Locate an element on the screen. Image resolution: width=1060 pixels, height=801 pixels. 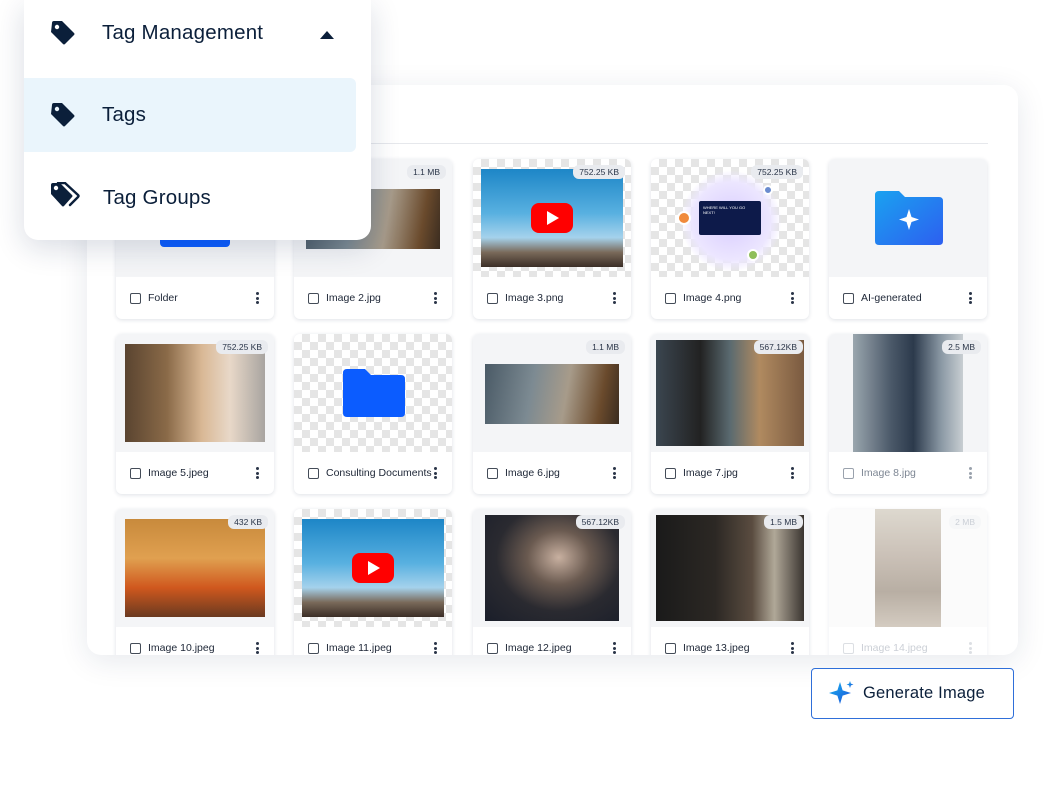
generate-image-button: Generate Image is located at coordinates (912, 693).